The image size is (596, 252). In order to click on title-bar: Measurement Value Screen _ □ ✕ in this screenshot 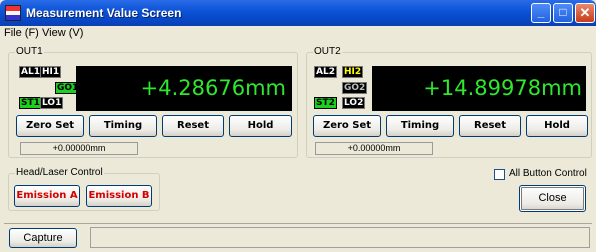, I will do `click(298, 13)`.